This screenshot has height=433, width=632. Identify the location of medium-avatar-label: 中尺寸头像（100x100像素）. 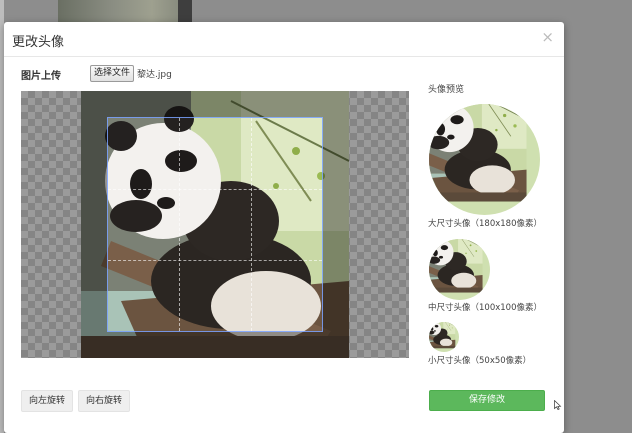
(485, 308).